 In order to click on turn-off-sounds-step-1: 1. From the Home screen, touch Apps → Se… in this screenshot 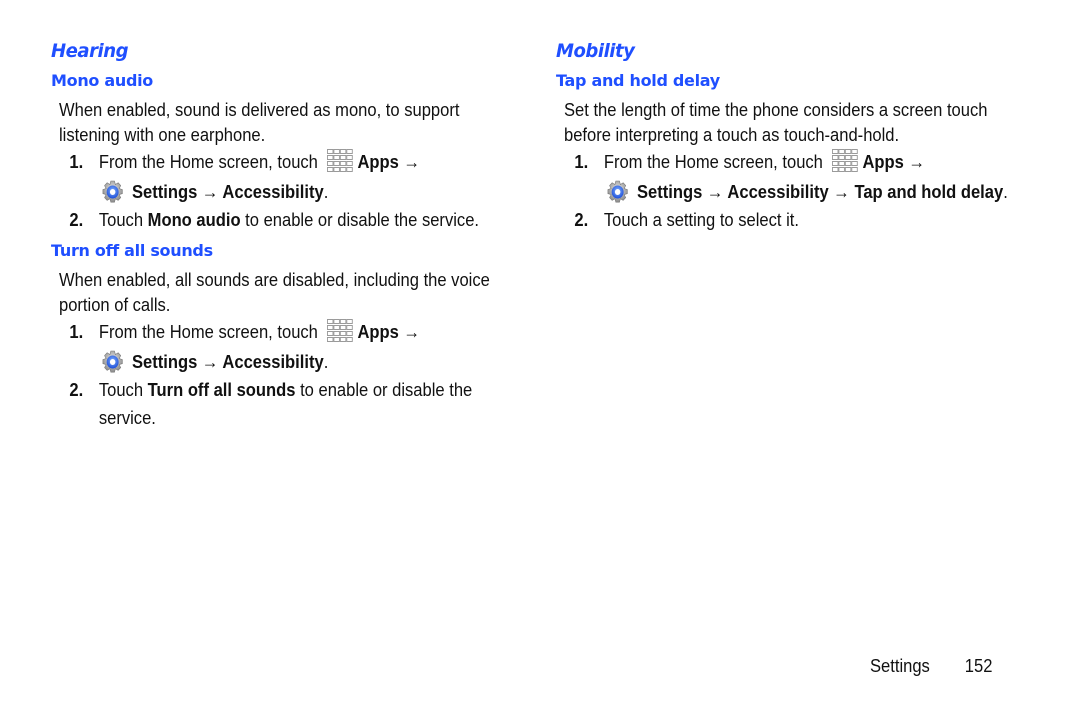, I will do `click(300, 347)`.